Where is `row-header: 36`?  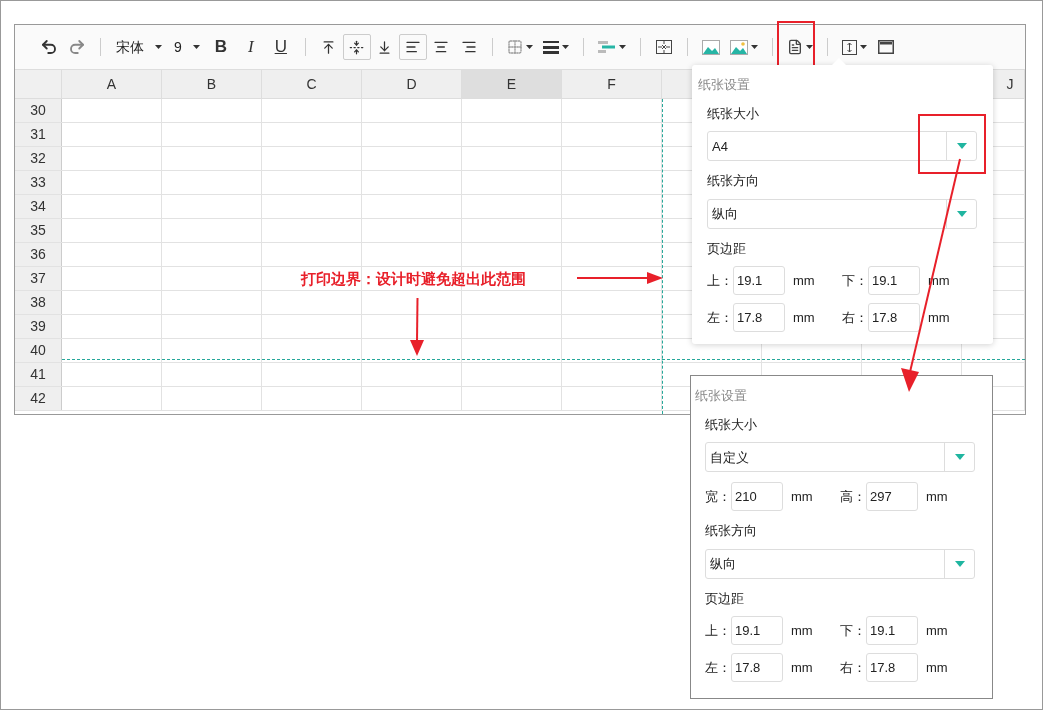 row-header: 36 is located at coordinates (38, 254).